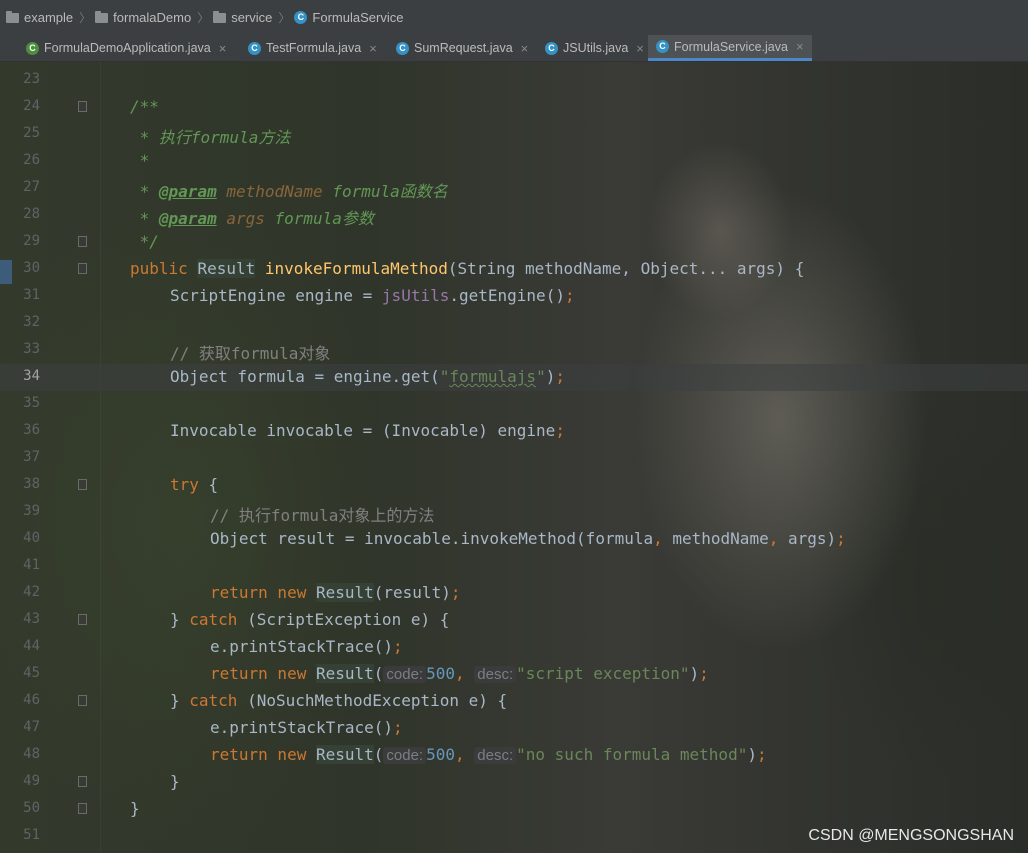 The image size is (1028, 853). Describe the element at coordinates (514, 620) in the screenshot. I see `code-line: 43 } catch (ScriptException e) {` at that location.